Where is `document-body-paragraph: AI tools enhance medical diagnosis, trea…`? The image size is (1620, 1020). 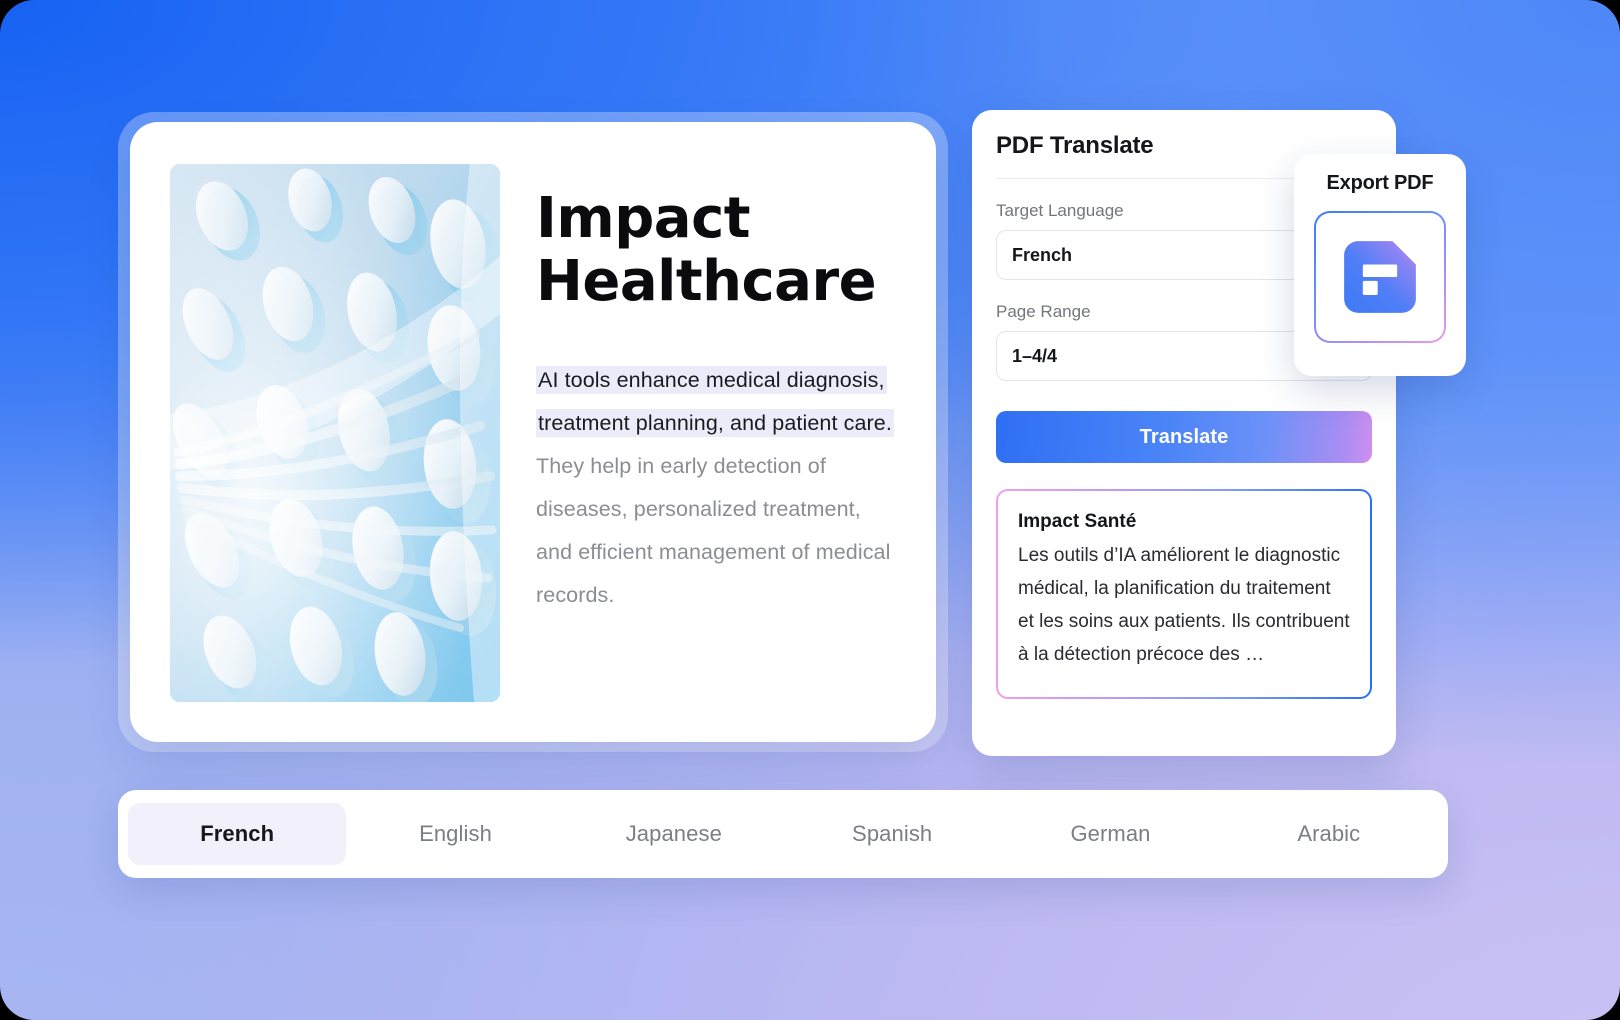
document-body-paragraph: AI tools enhance medical diagnosis, trea… is located at coordinates (716, 488).